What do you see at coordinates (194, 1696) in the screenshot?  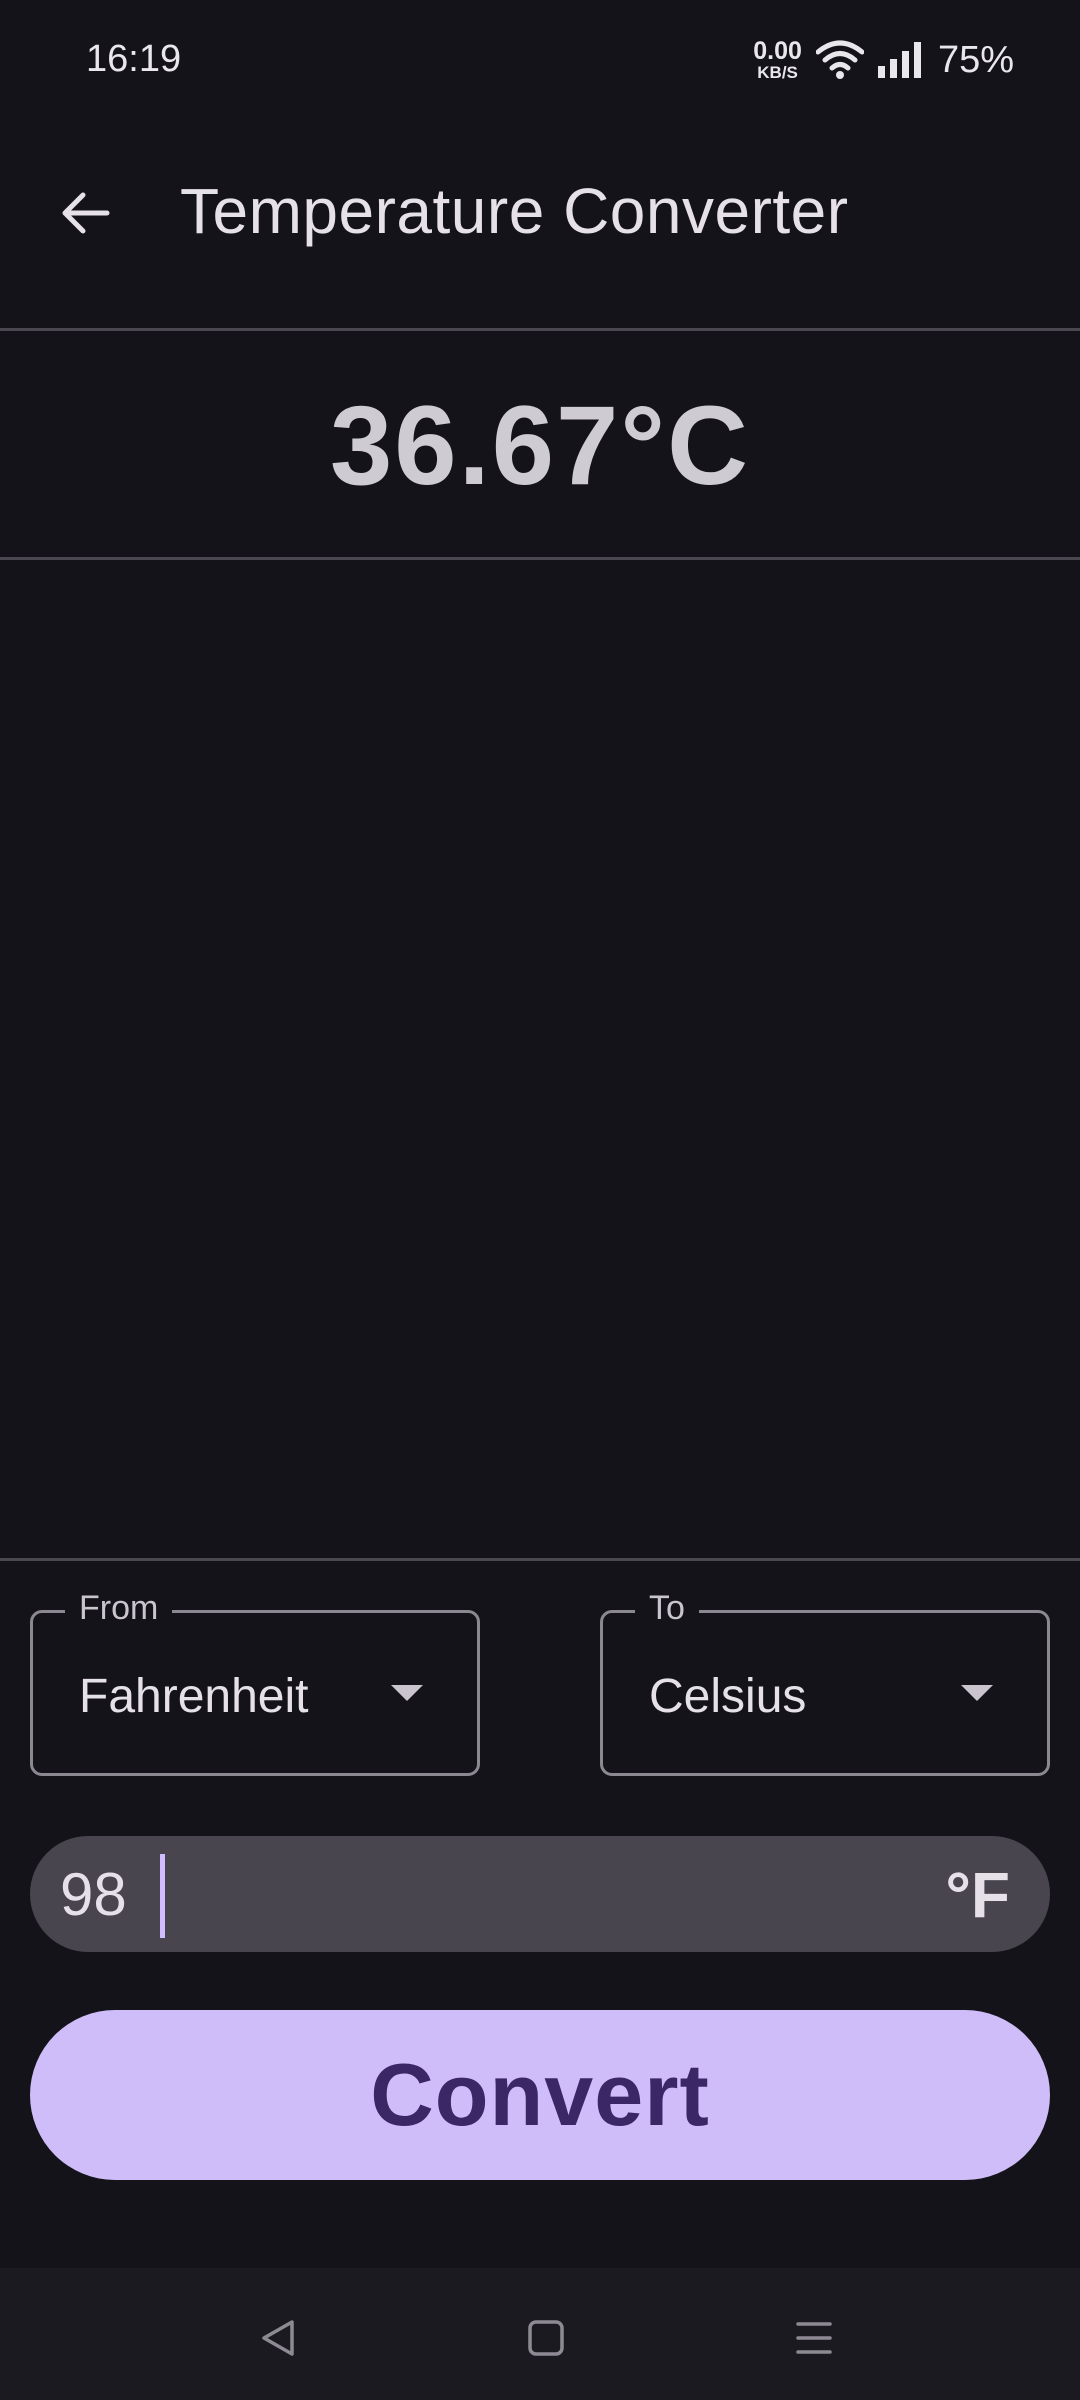 I see `from-unit-value: Fahrenheit` at bounding box center [194, 1696].